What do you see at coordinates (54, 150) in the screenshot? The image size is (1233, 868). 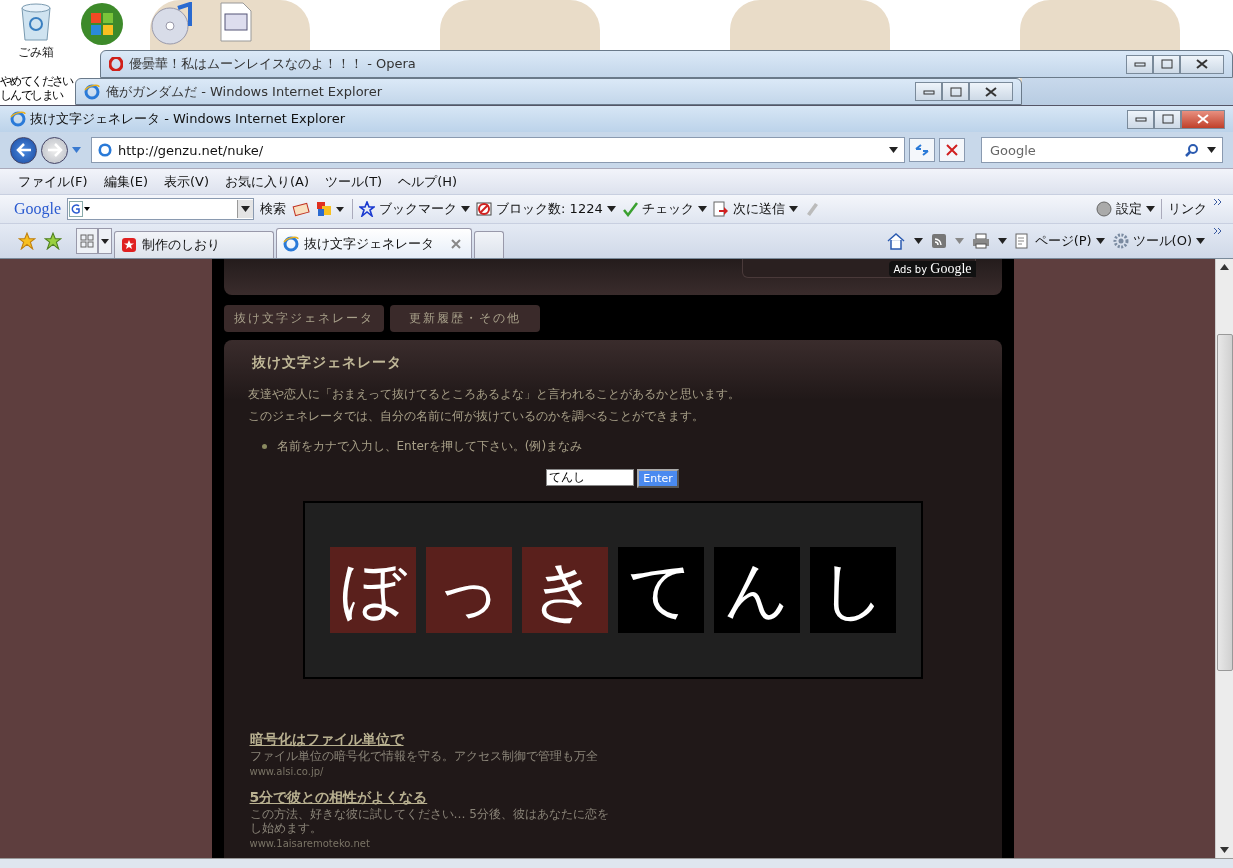 I see `forward-button` at bounding box center [54, 150].